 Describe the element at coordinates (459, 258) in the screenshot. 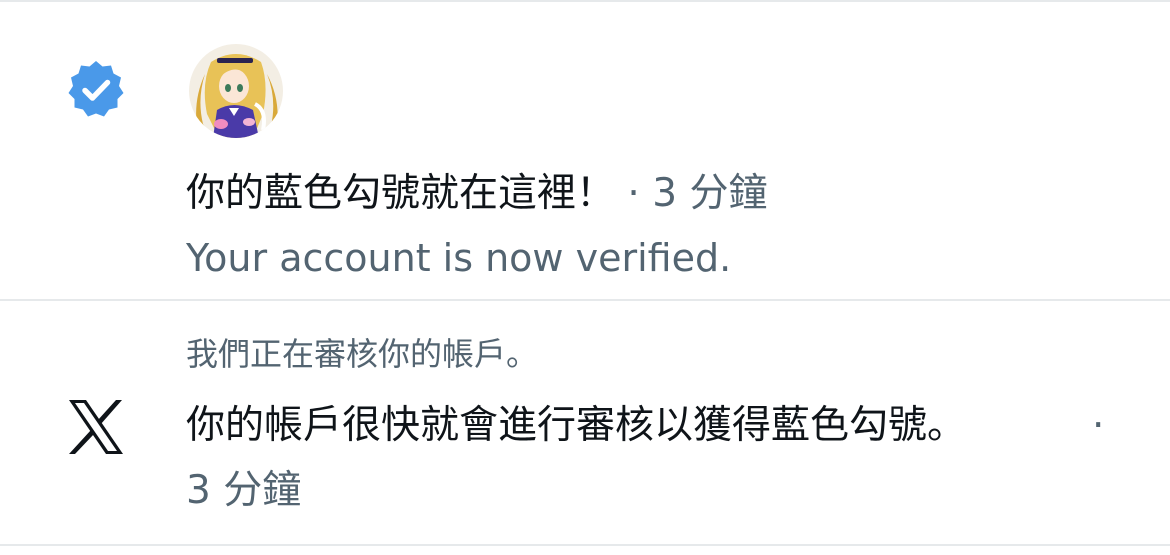

I see `notification-subtitle: Your account is now verified.` at that location.